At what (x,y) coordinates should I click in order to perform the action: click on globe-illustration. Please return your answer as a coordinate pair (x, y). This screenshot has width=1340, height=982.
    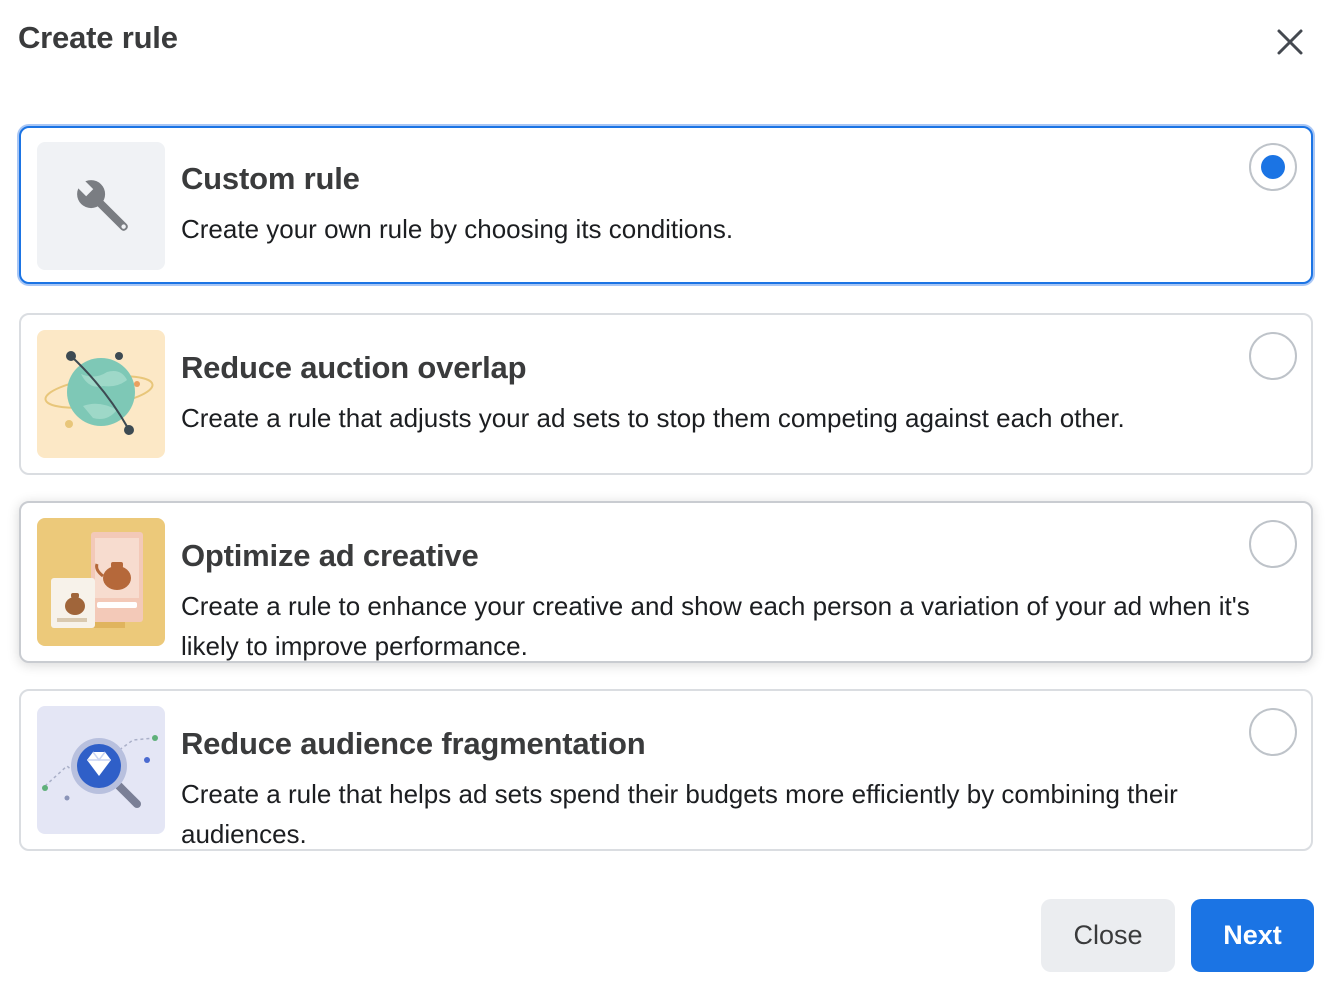
    Looking at the image, I should click on (101, 394).